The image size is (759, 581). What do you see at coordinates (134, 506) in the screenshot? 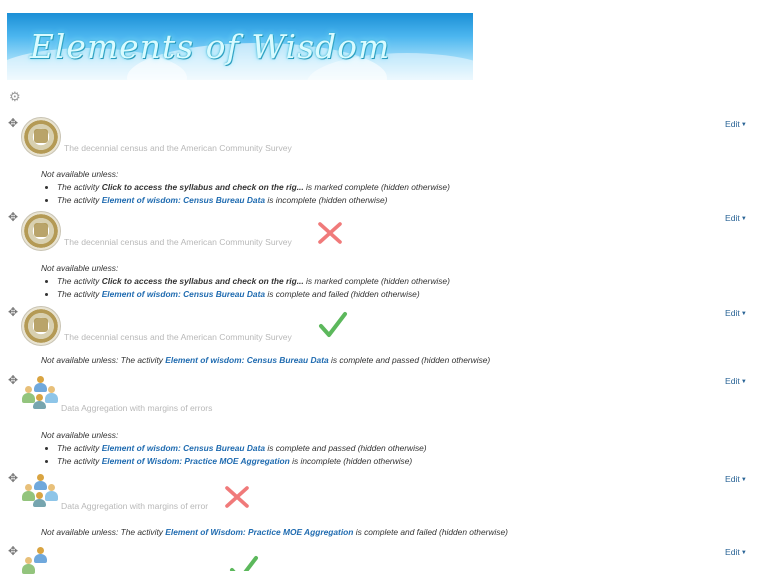
I see `activity-title: Data Aggregation with margins of error` at bounding box center [134, 506].